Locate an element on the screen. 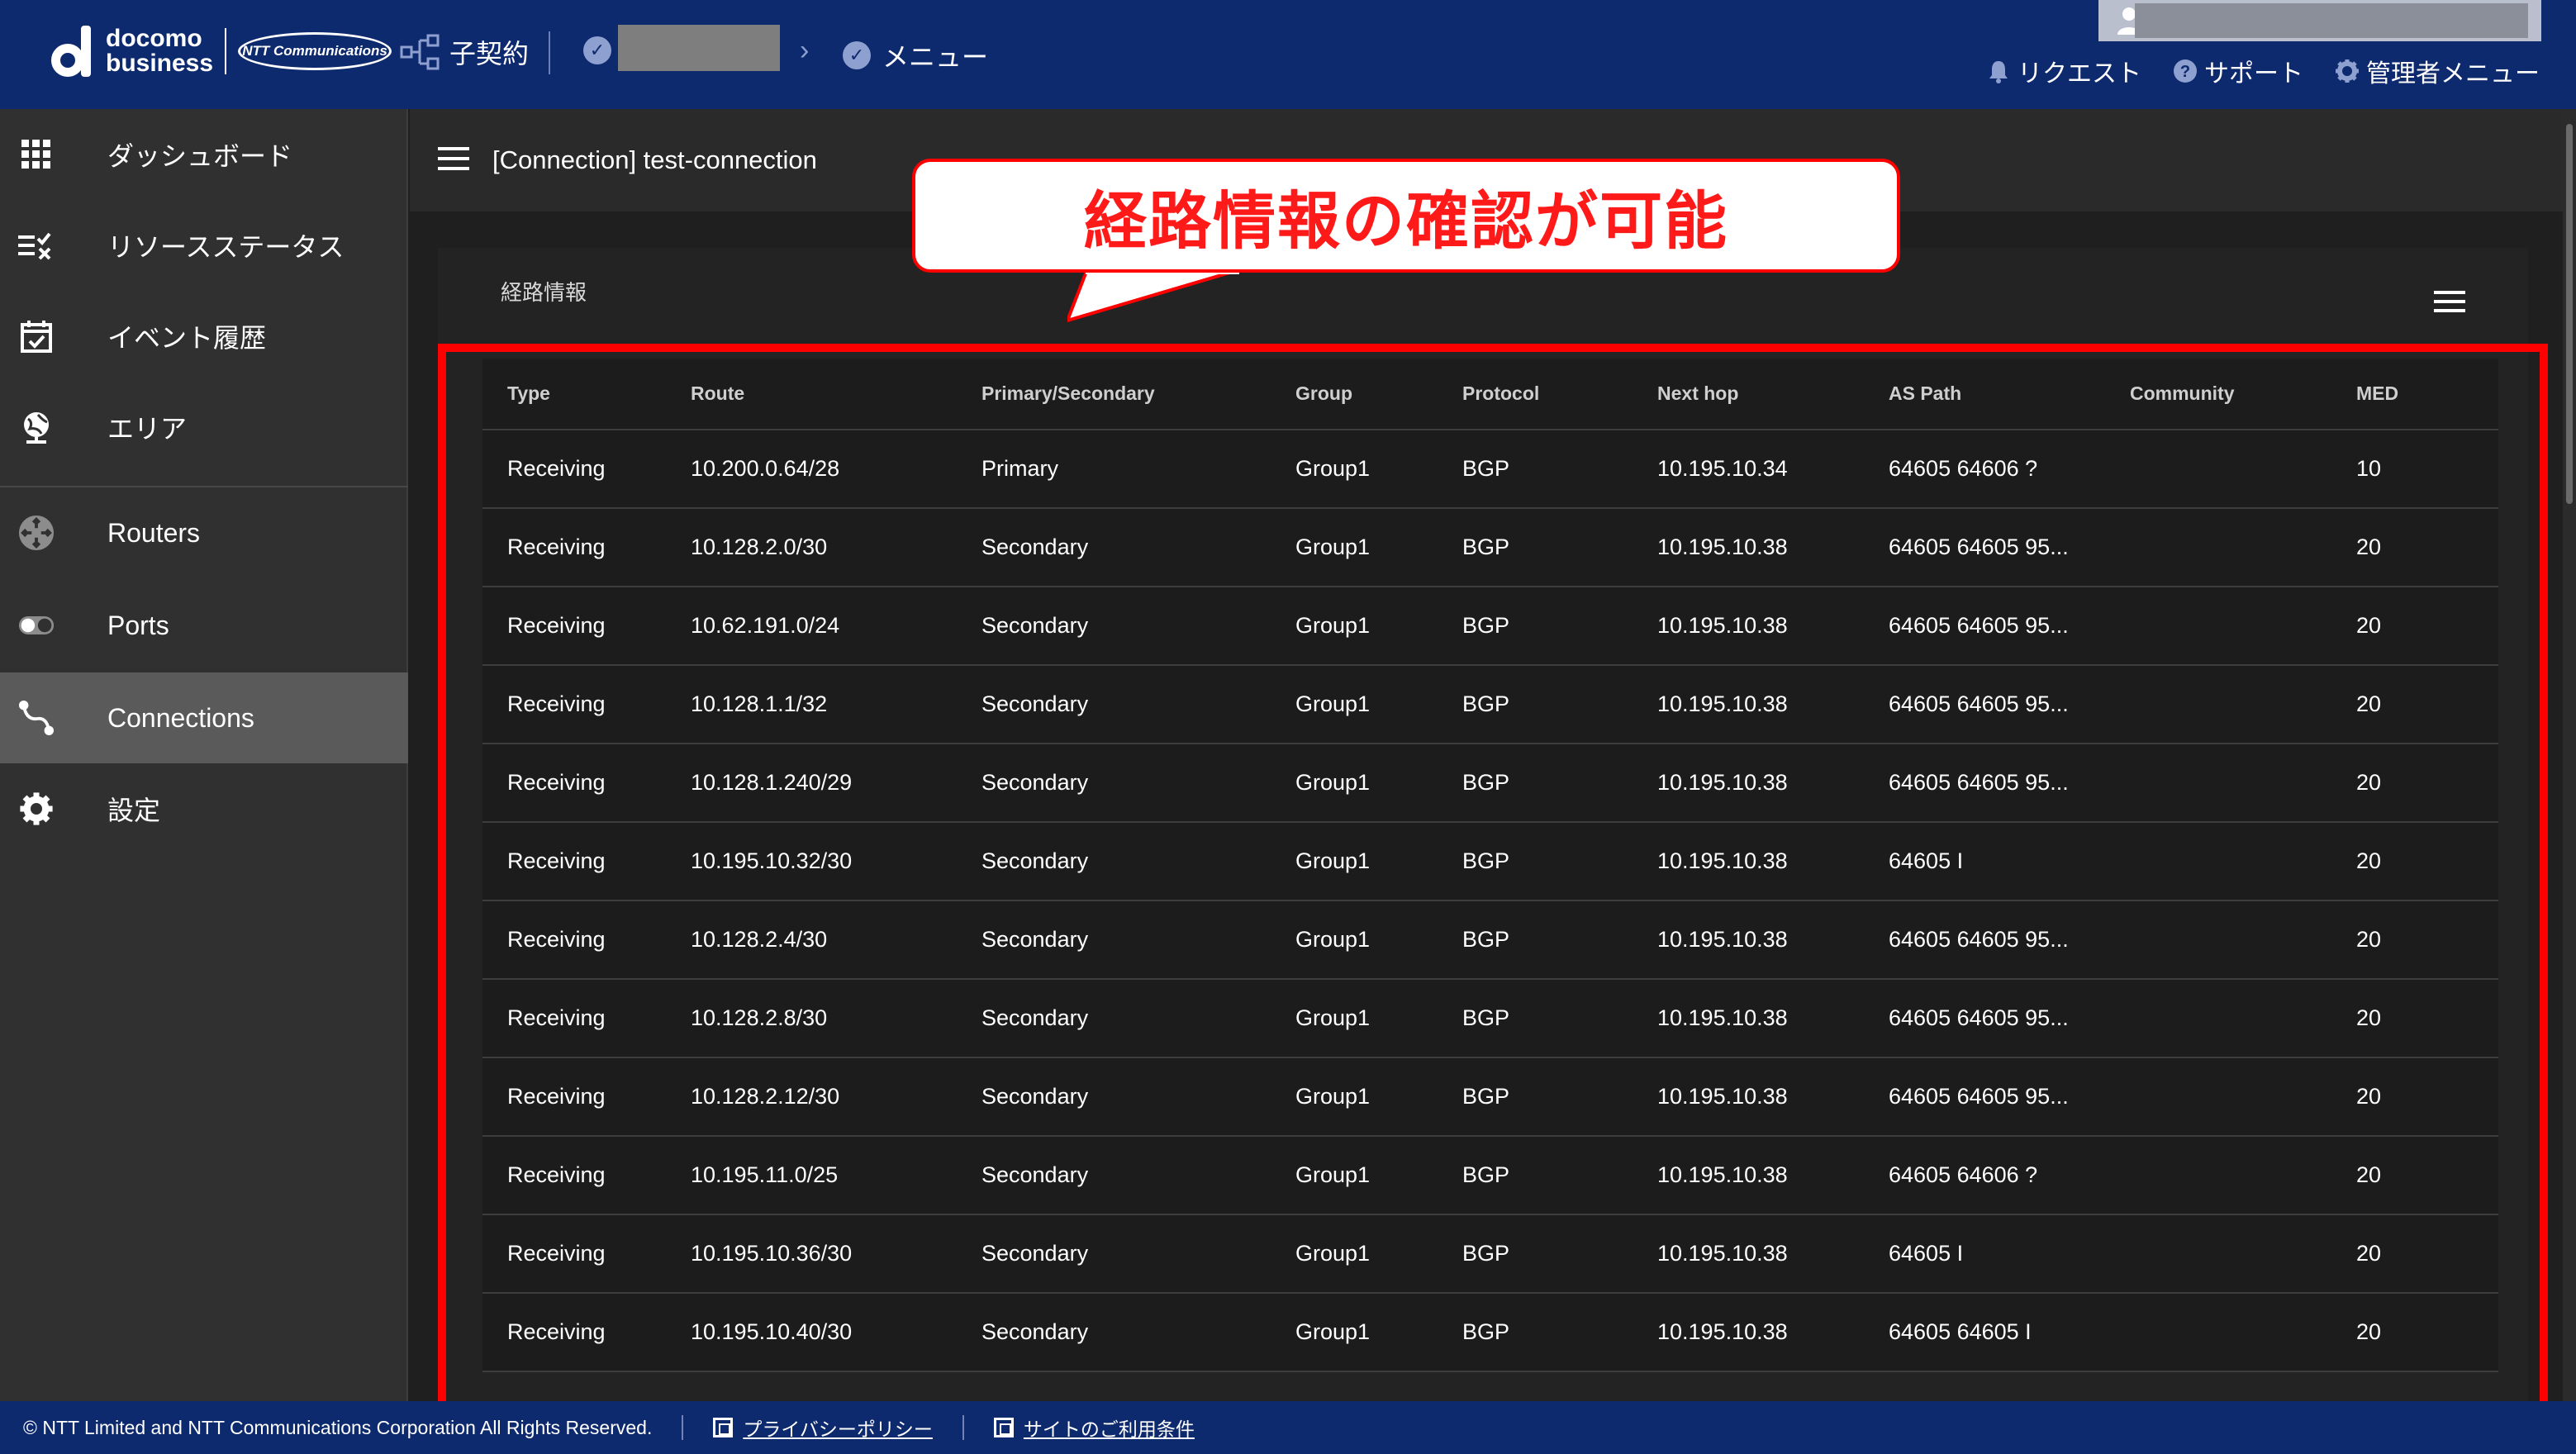  sidebar-item-settings: 設定 is located at coordinates (204, 809).